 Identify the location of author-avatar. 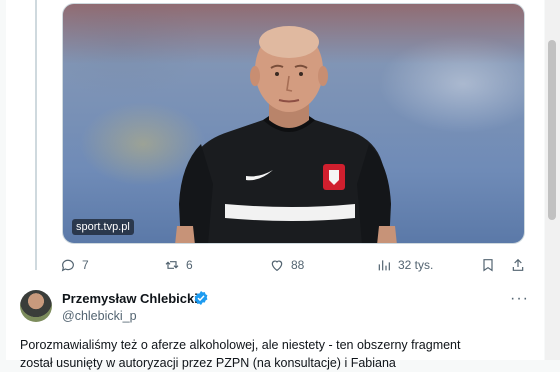
(36, 306).